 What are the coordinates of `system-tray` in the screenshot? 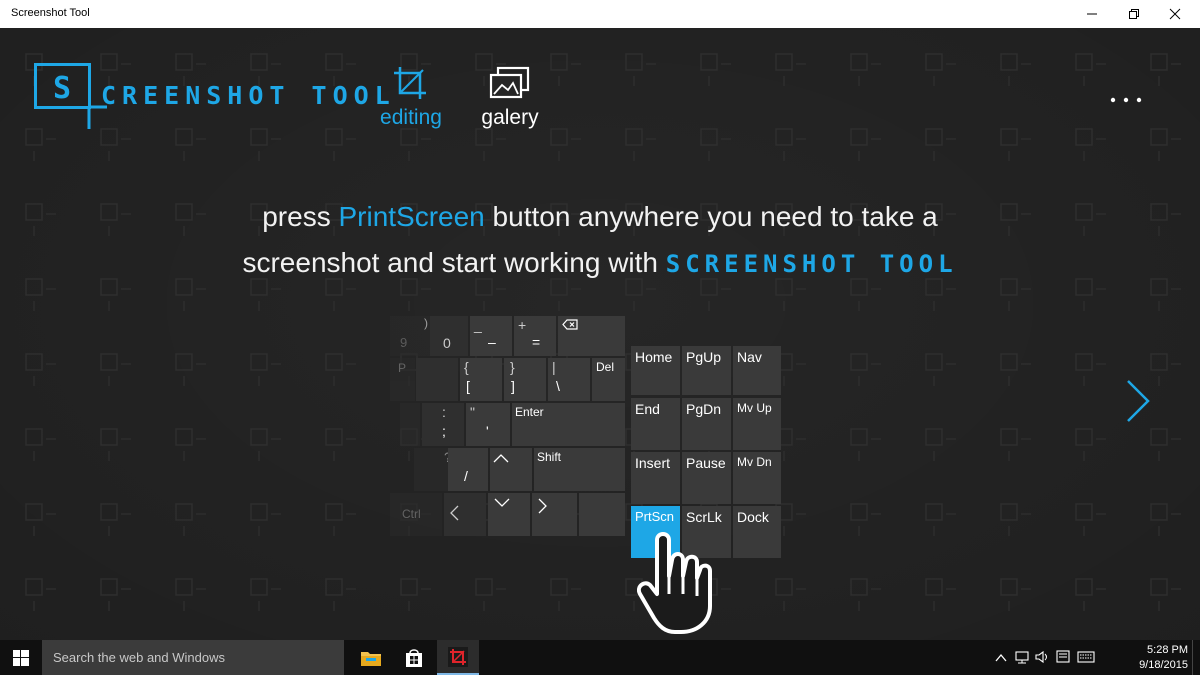 It's located at (1045, 657).